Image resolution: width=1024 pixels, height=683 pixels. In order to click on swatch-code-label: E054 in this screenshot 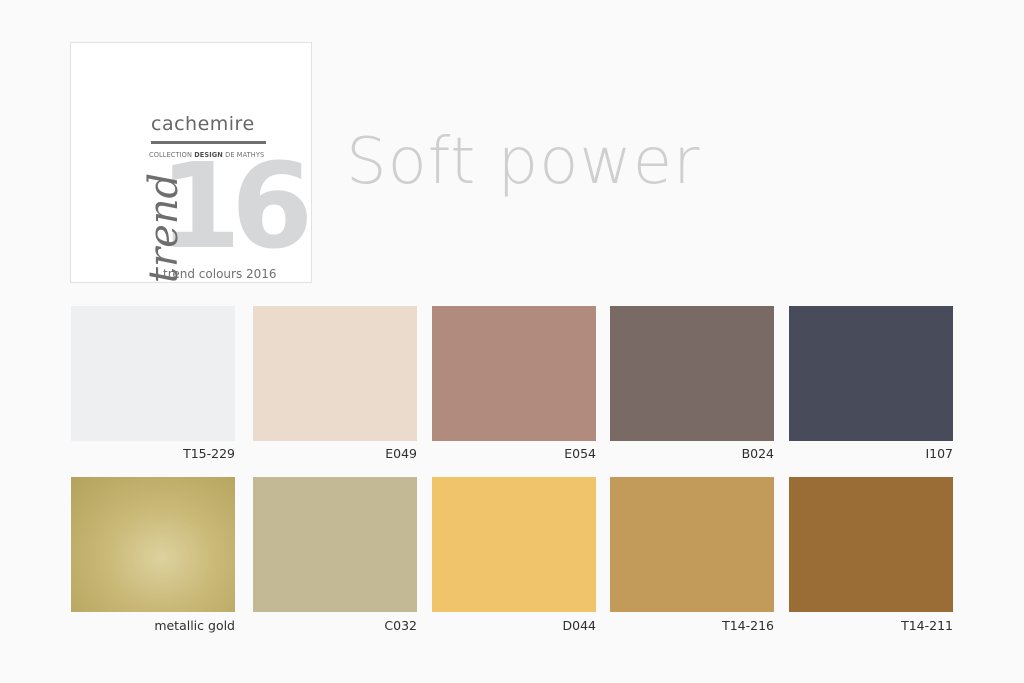, I will do `click(580, 453)`.